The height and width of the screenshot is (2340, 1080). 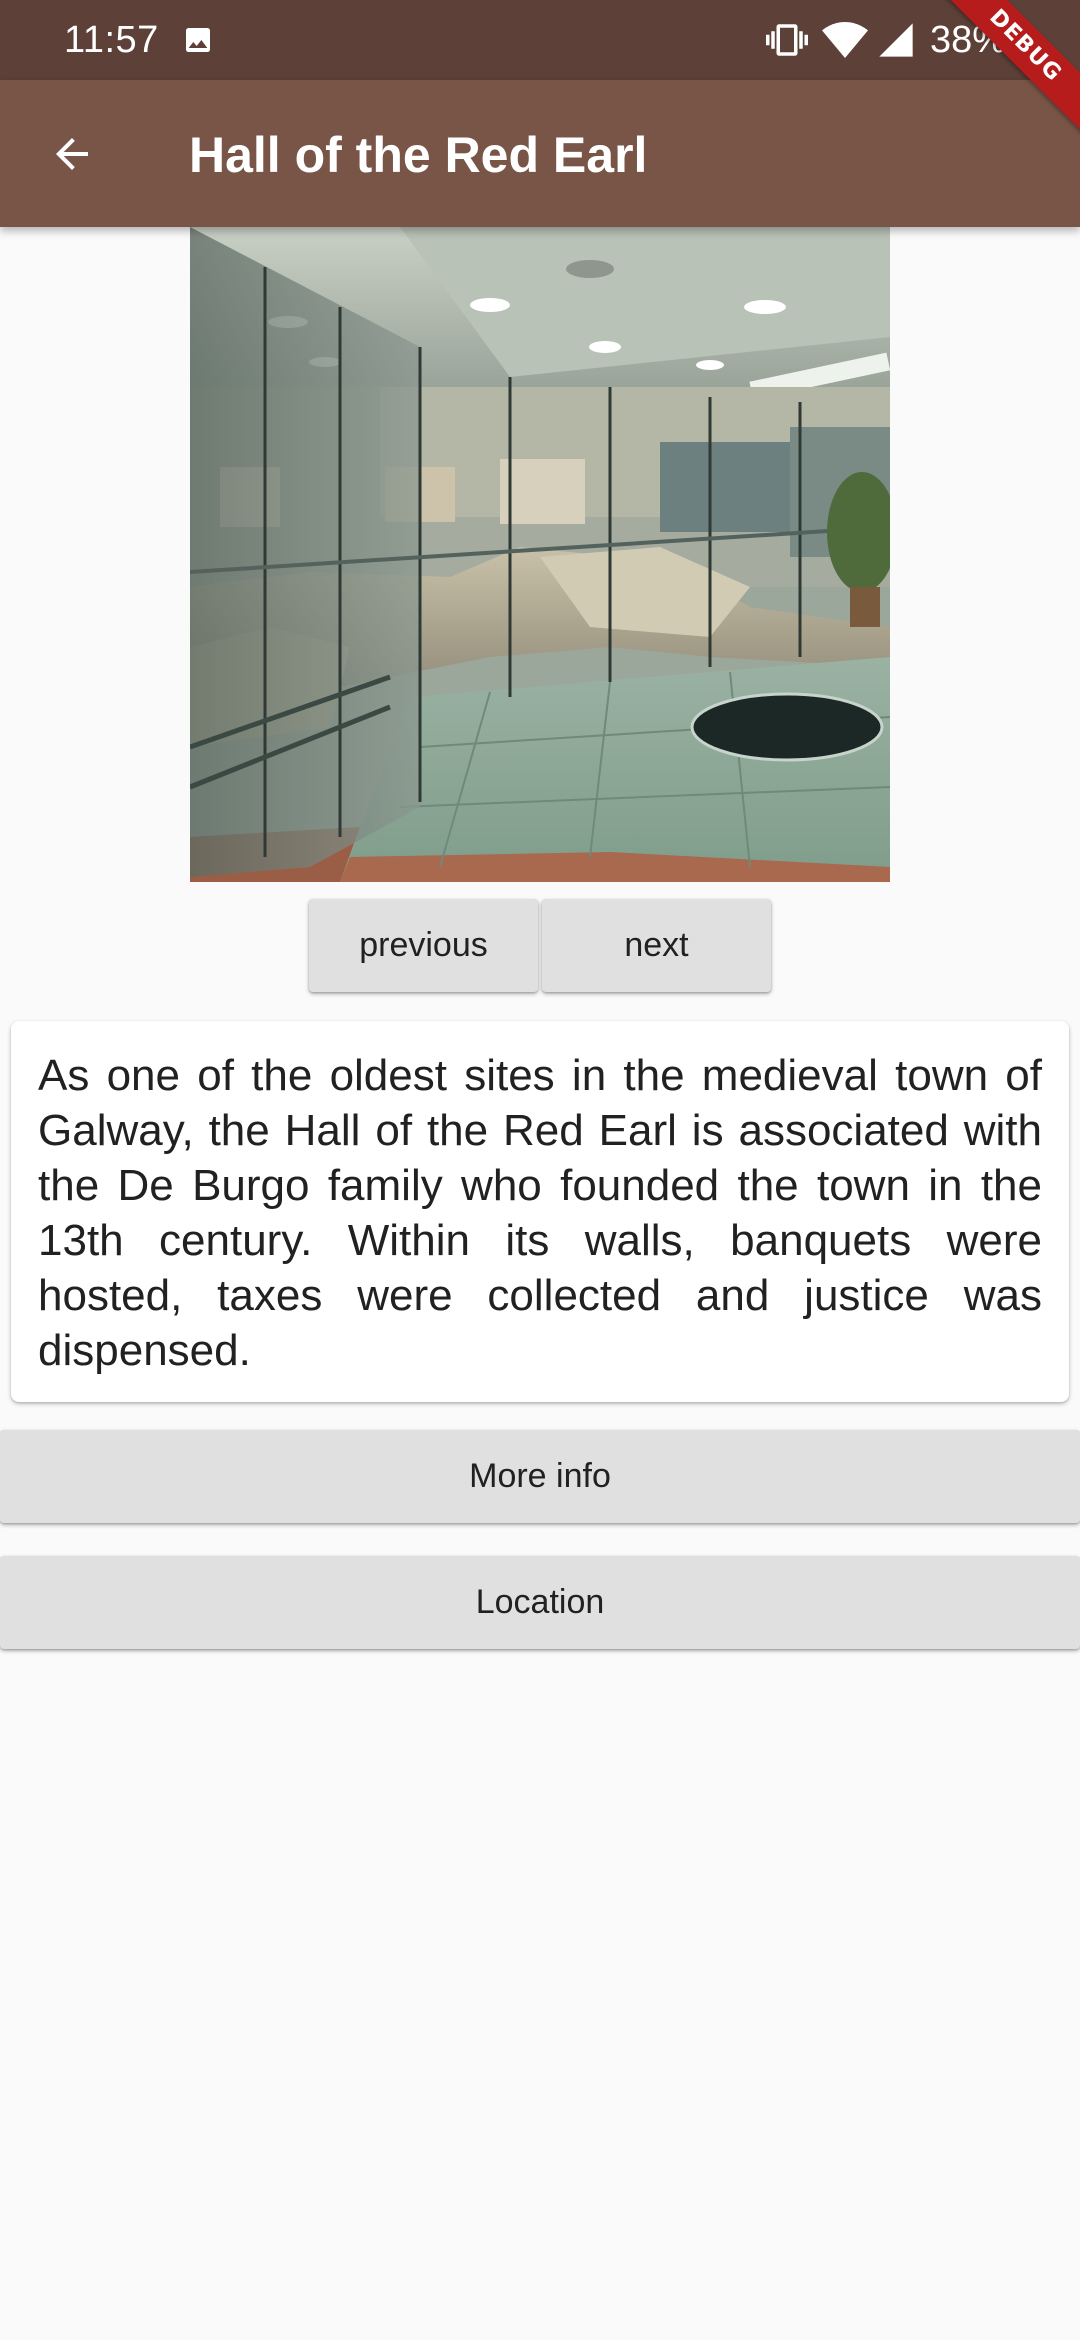 I want to click on photo-nav-buttons: previous next, so click(x=540, y=945).